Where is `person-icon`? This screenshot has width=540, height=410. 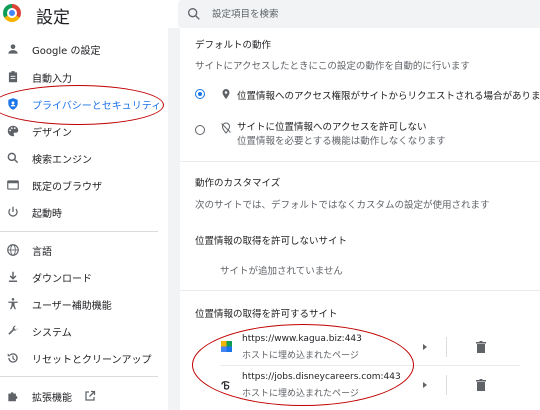 person-icon is located at coordinates (13, 49).